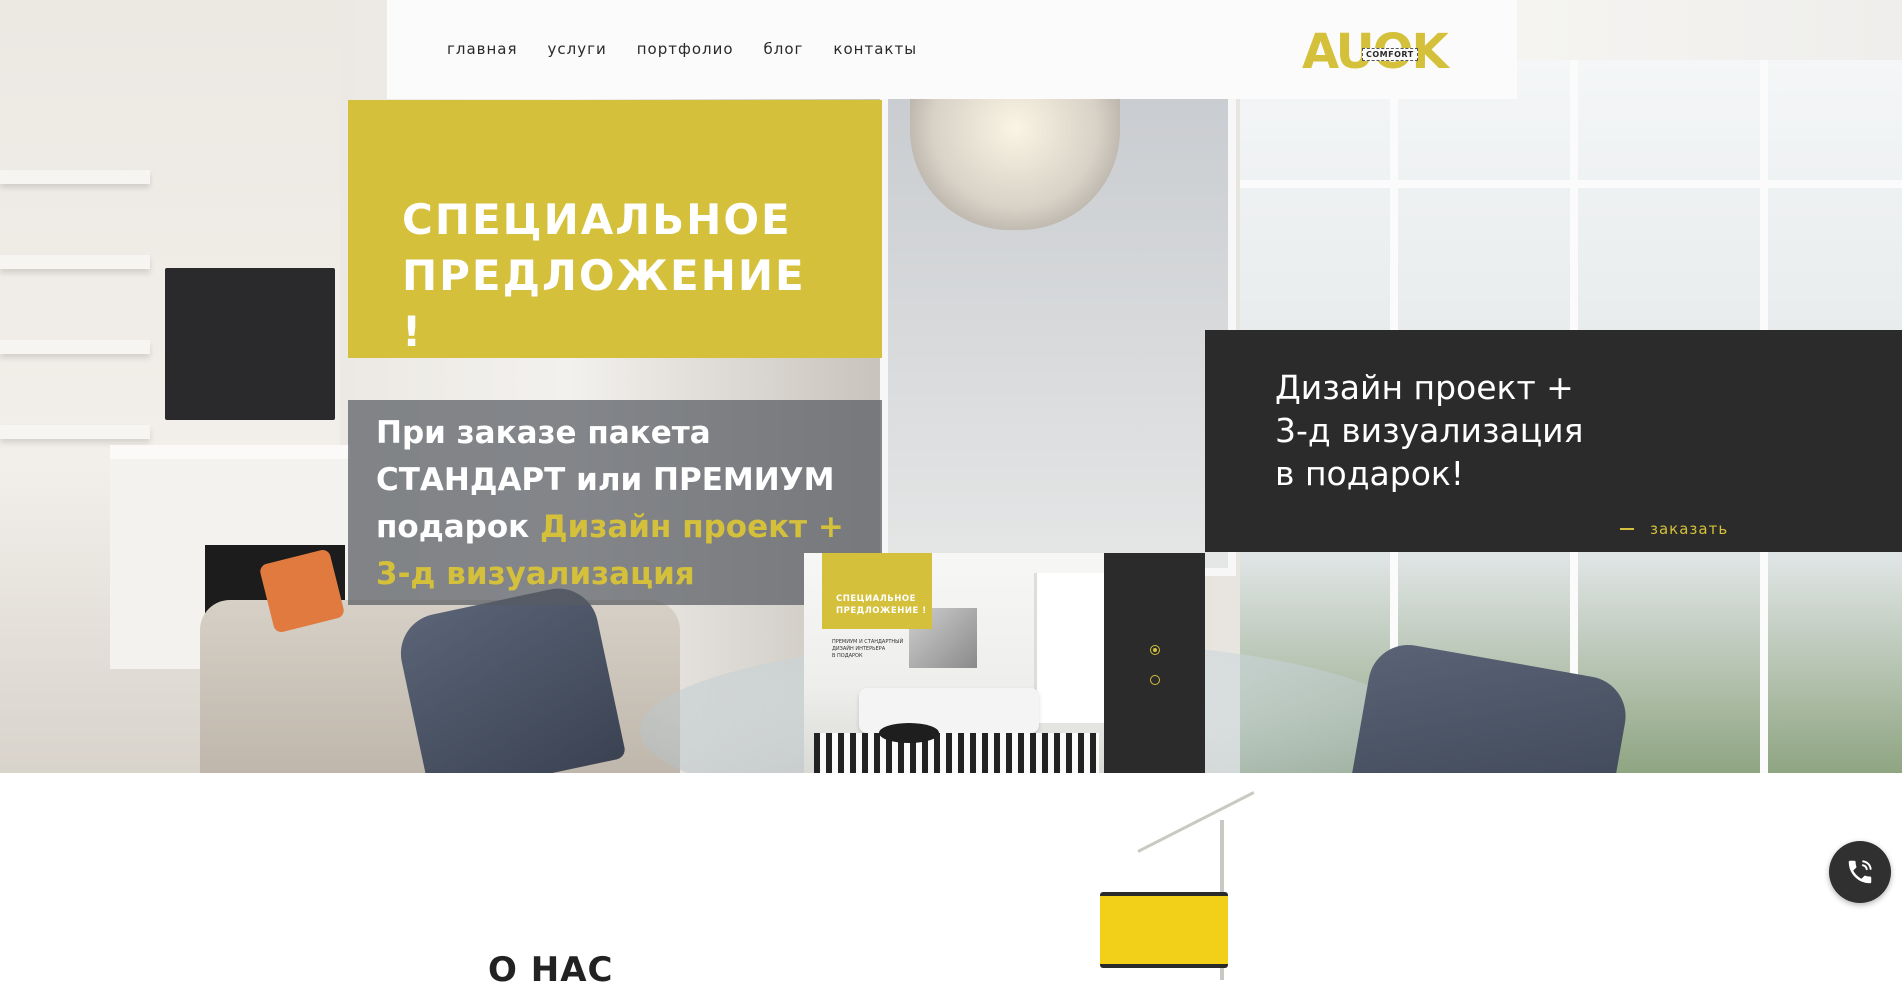 This screenshot has height=990, width=1902. What do you see at coordinates (482, 49) in the screenshot?
I see `nav-item-home: главная` at bounding box center [482, 49].